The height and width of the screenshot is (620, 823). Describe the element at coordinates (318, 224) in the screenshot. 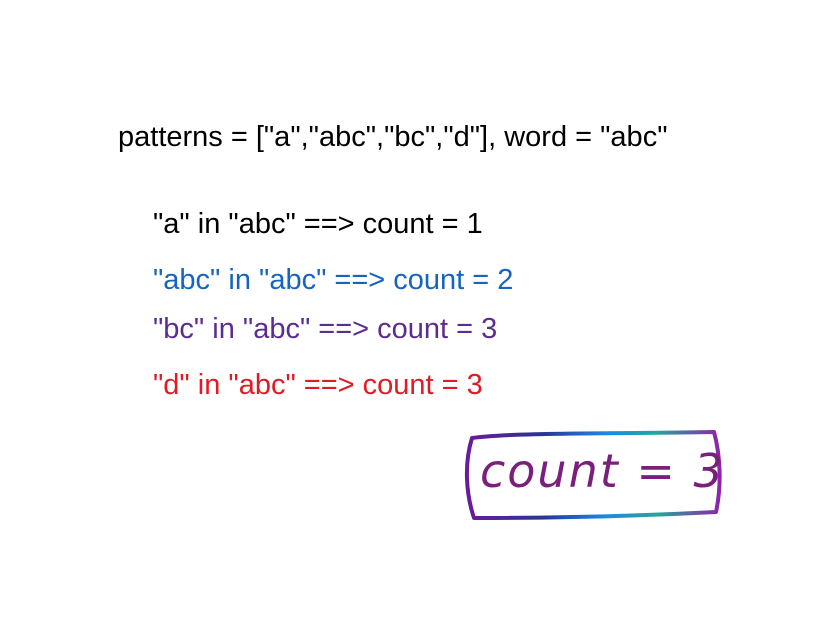

I see `step-line-1: "a" in "abc" ==> count = 1` at that location.